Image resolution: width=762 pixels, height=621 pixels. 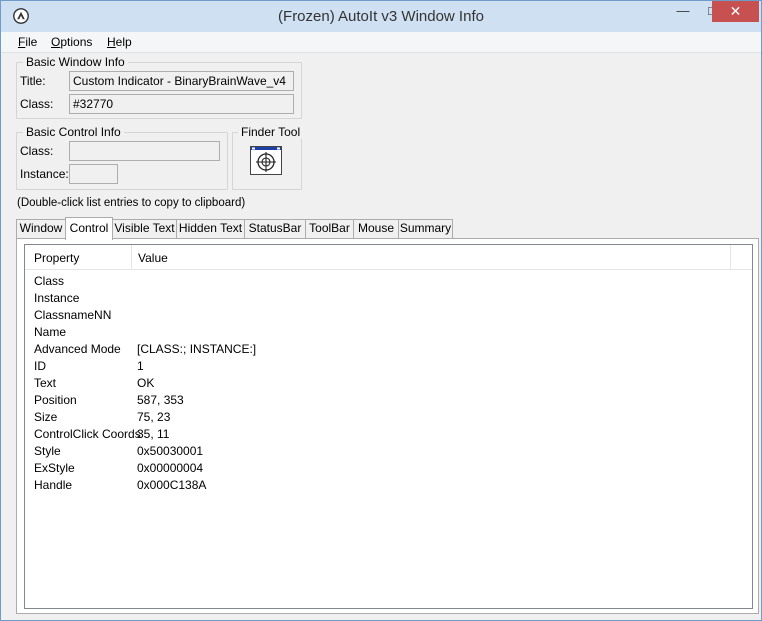 What do you see at coordinates (77, 349) in the screenshot?
I see `row-property: Advanced Mode` at bounding box center [77, 349].